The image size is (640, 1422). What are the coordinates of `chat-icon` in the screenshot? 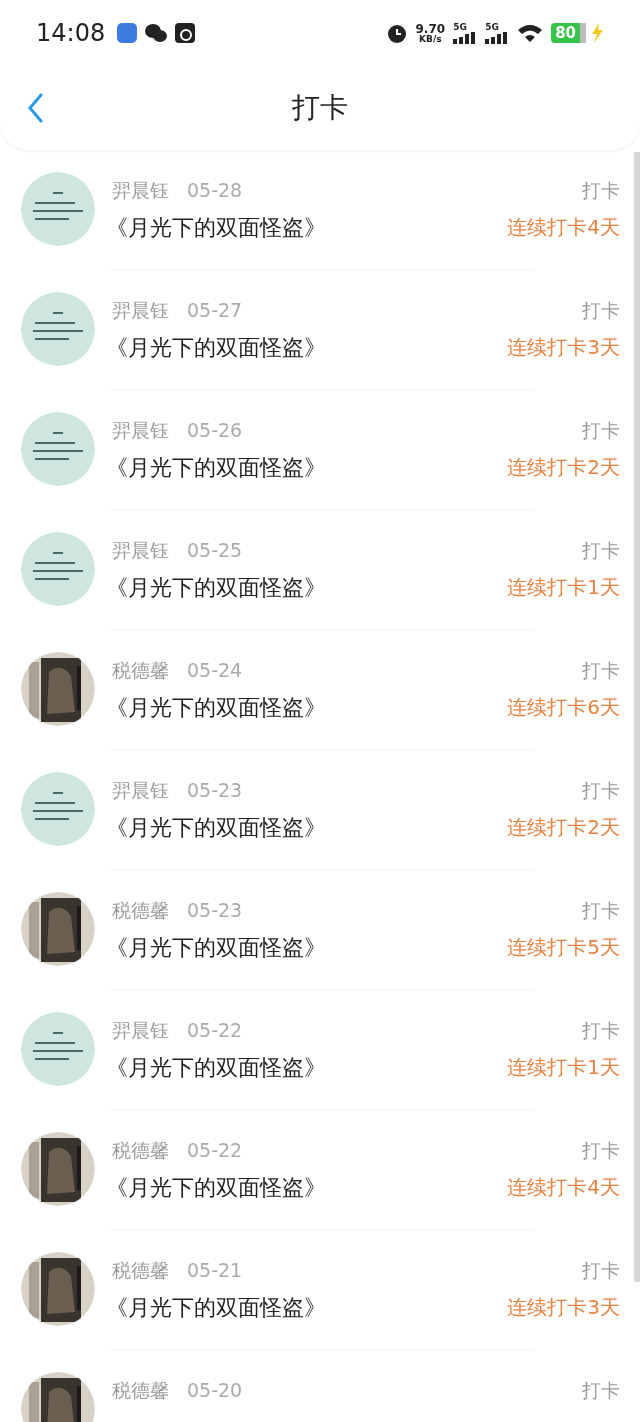 It's located at (156, 33).